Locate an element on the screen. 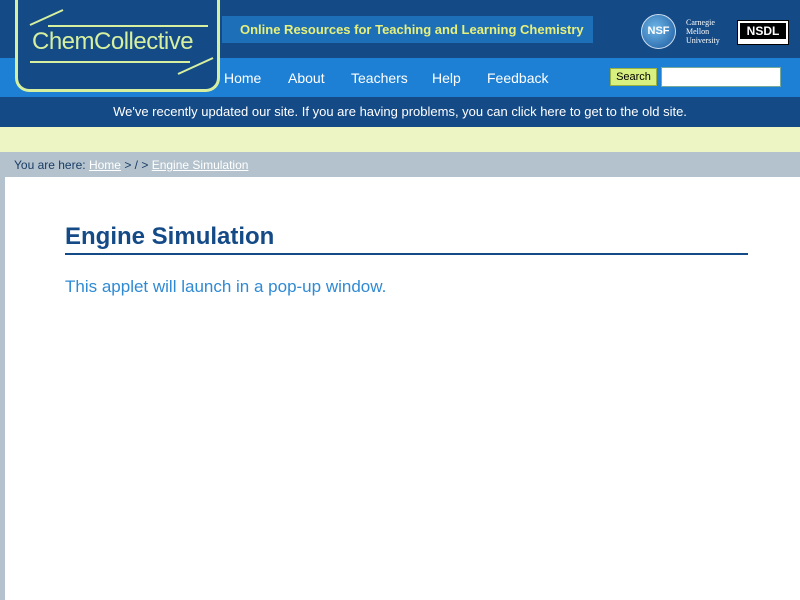 The width and height of the screenshot is (800, 600). chemcollective-logo: ChemCollective is located at coordinates (117, 46).